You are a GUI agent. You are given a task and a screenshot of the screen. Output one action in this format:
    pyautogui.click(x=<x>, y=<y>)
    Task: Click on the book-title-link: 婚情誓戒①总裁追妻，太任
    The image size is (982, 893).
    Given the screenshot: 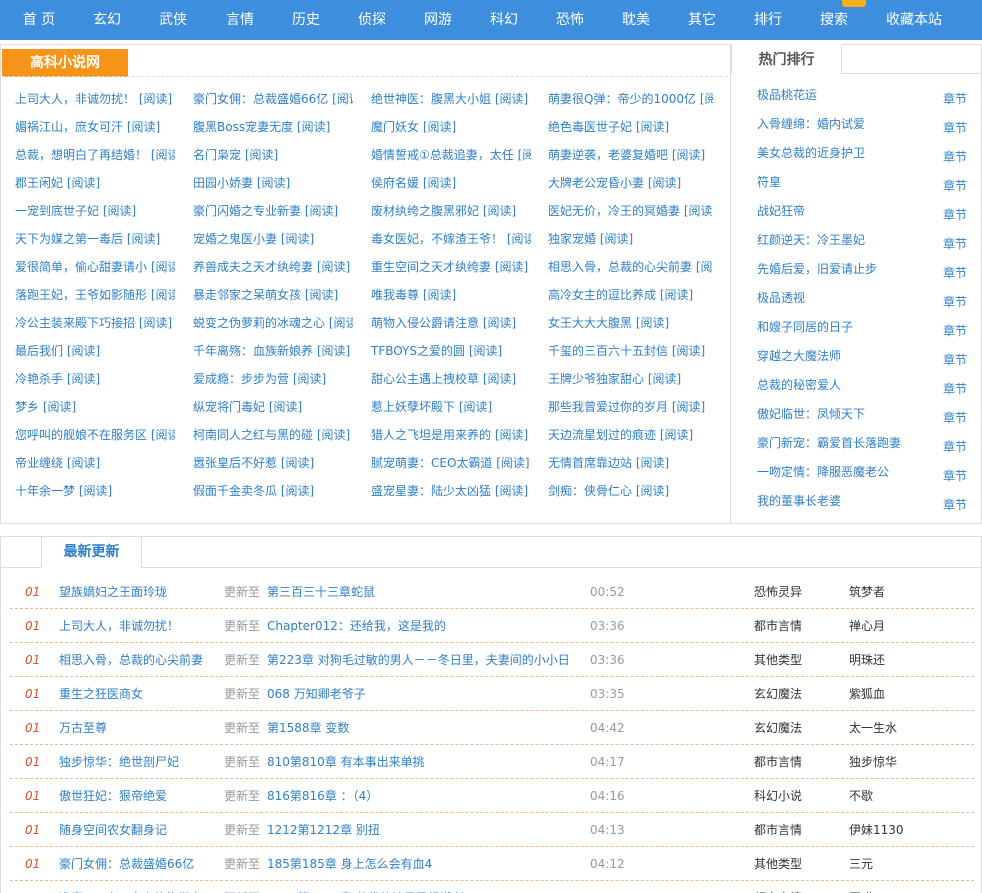 What is the action you would take?
    pyautogui.click(x=442, y=155)
    